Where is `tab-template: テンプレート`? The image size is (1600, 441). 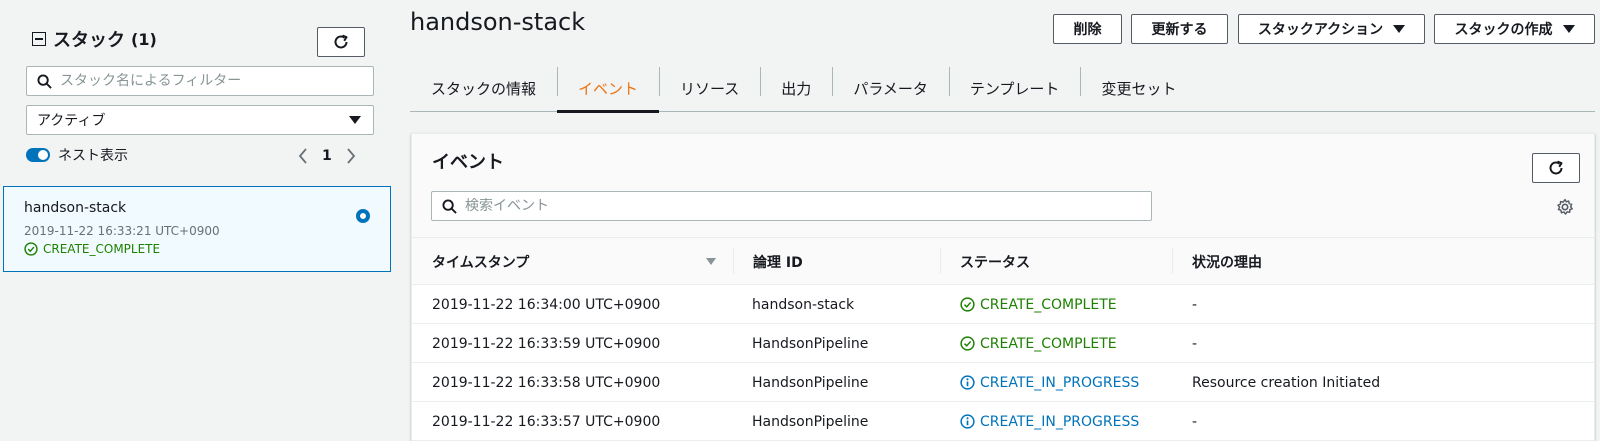 tab-template: テンプレート is located at coordinates (1014, 89).